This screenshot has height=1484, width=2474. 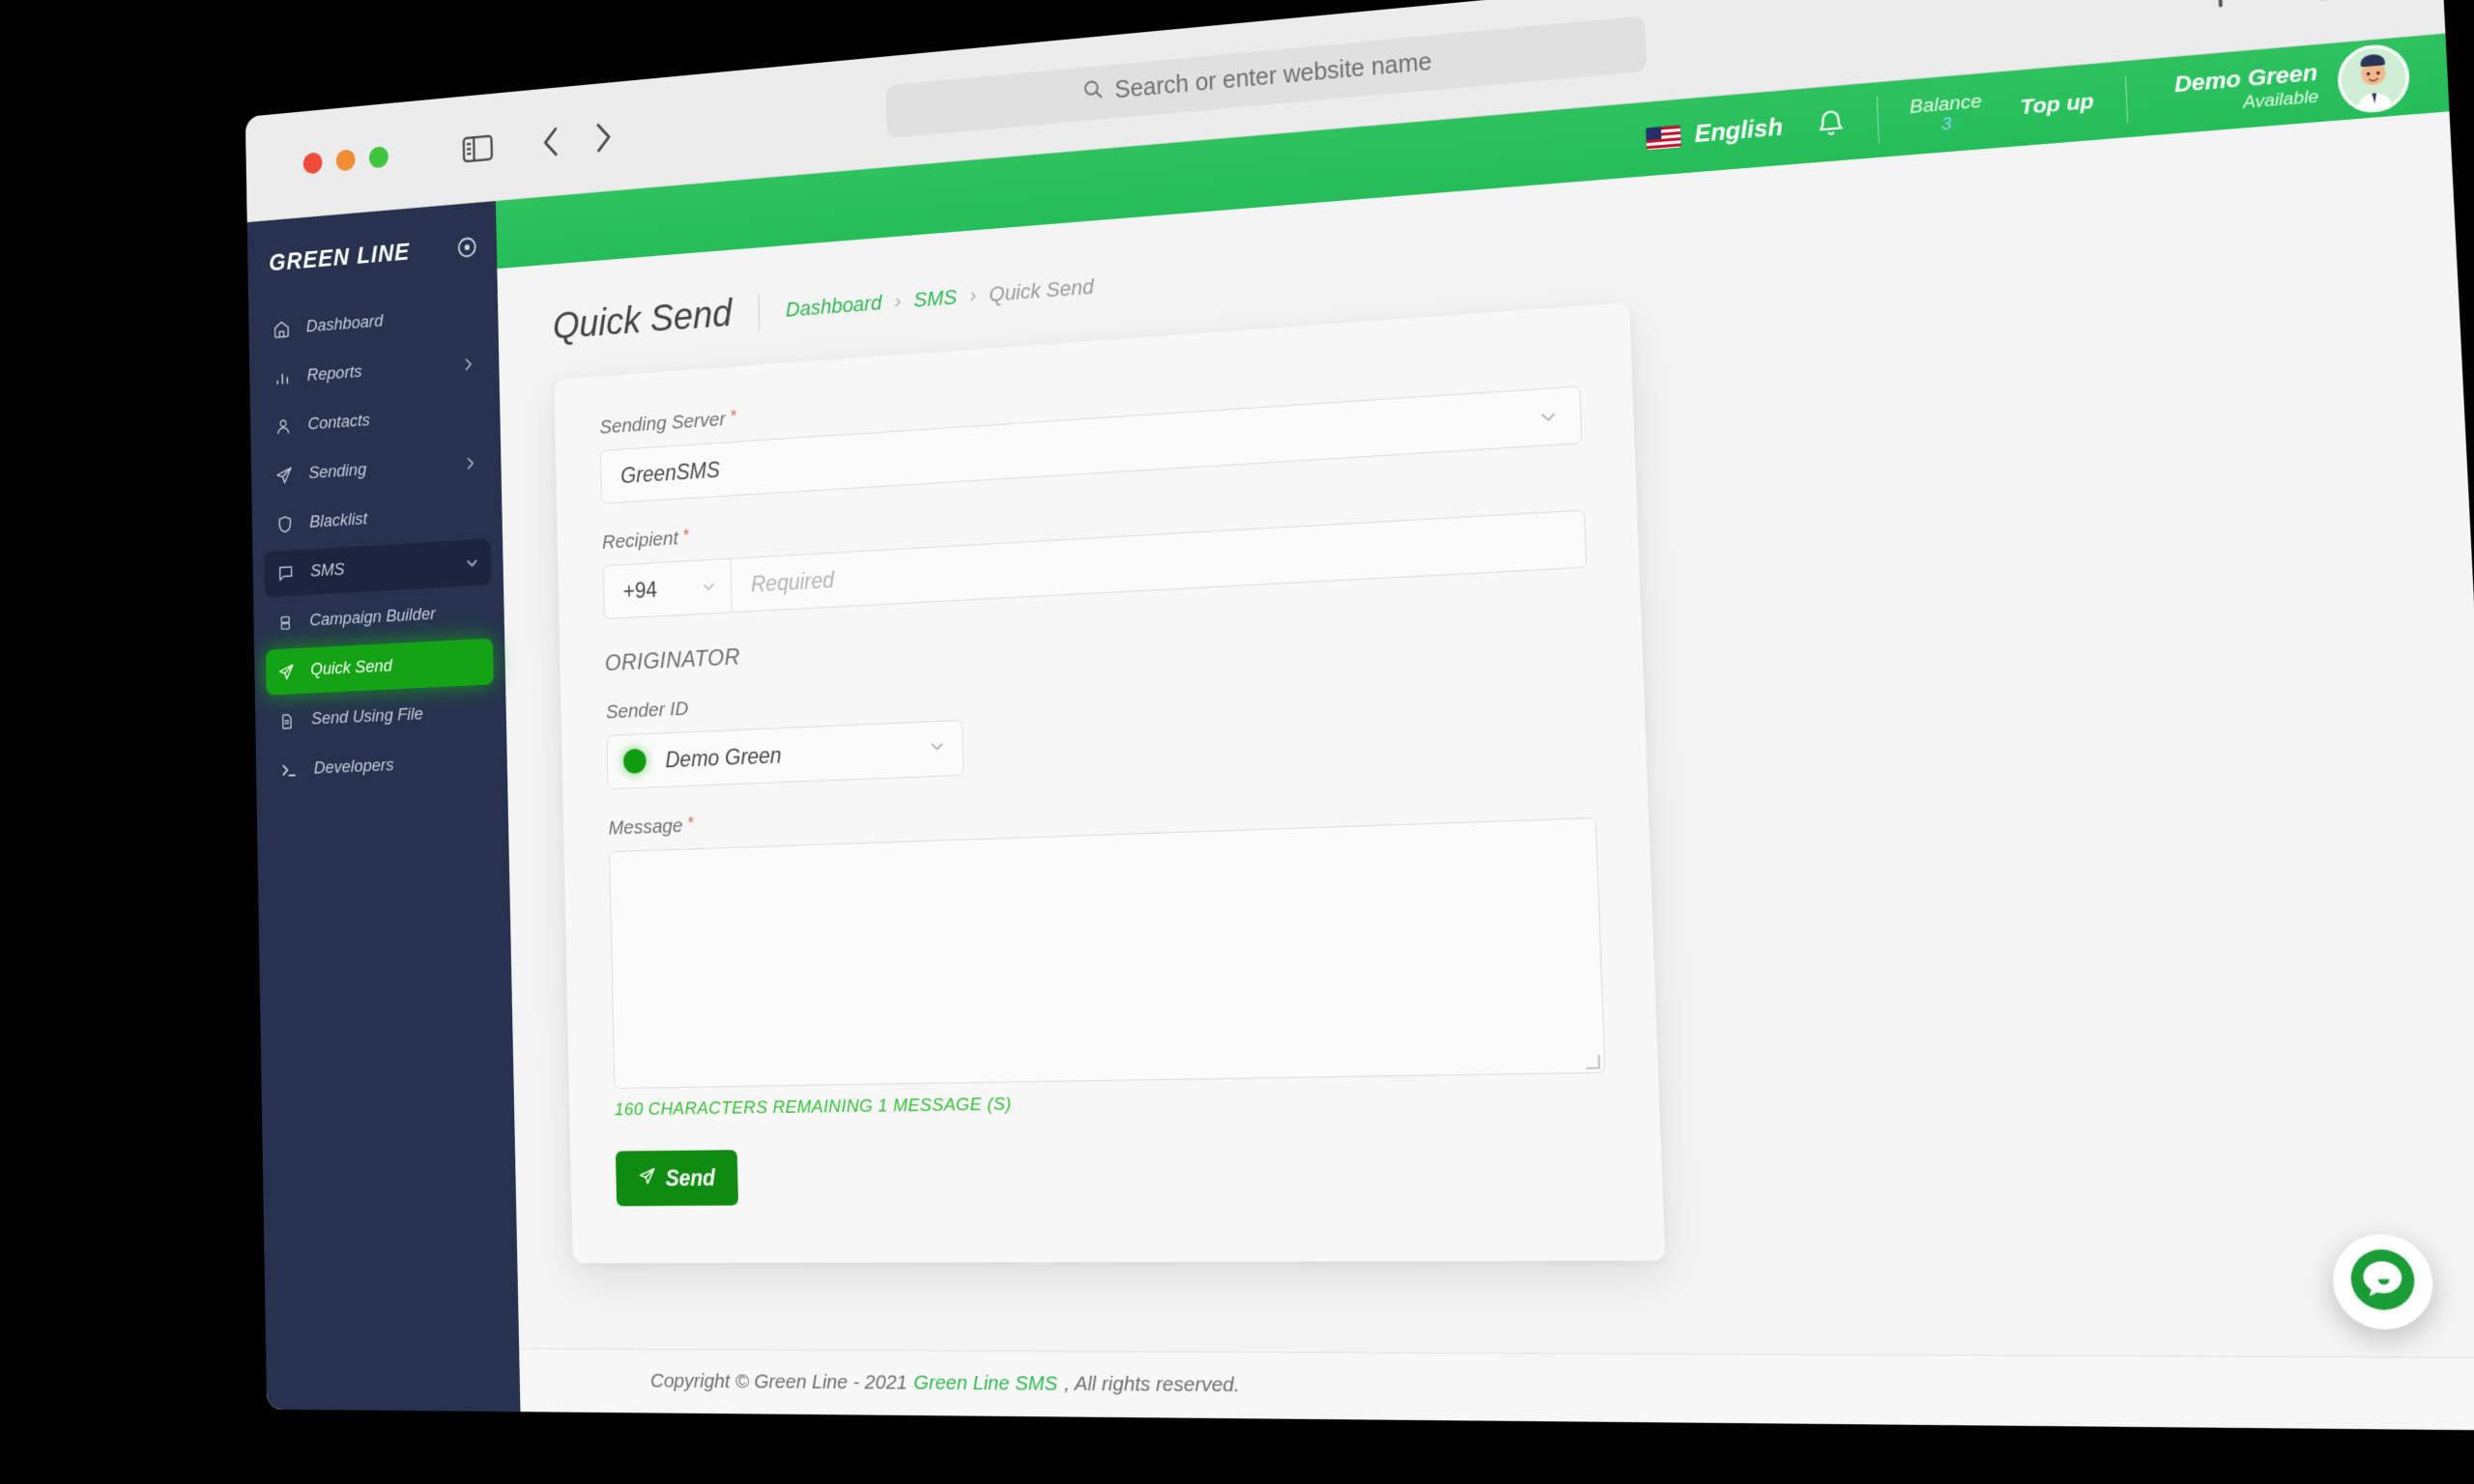 I want to click on breadcrumb: Dashboard › SMS › Quick Send, so click(x=940, y=299).